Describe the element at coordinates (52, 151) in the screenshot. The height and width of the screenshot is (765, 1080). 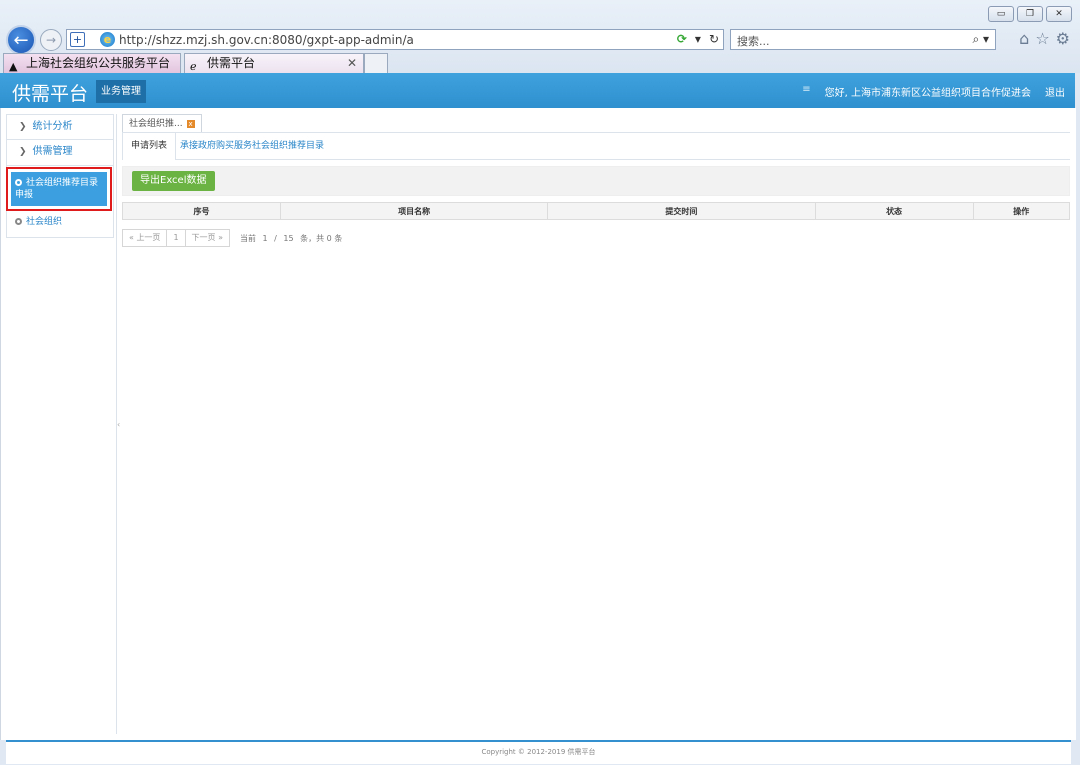
I see `sidebar-group-label: 供需管理` at that location.